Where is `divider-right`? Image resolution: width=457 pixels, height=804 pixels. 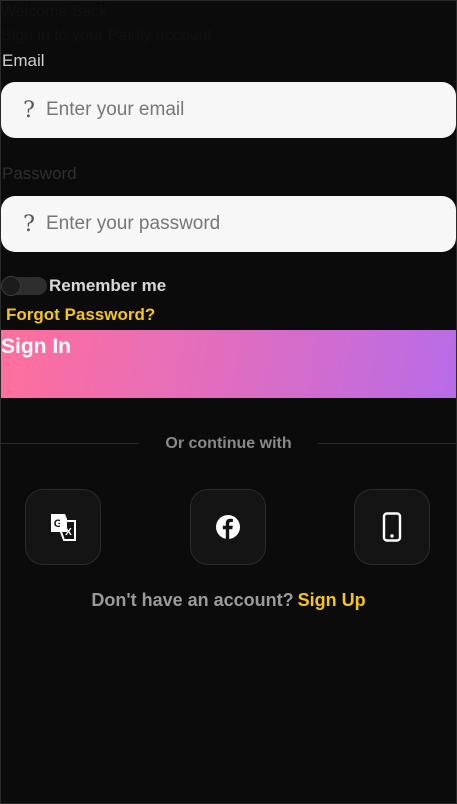
divider-right is located at coordinates (387, 443).